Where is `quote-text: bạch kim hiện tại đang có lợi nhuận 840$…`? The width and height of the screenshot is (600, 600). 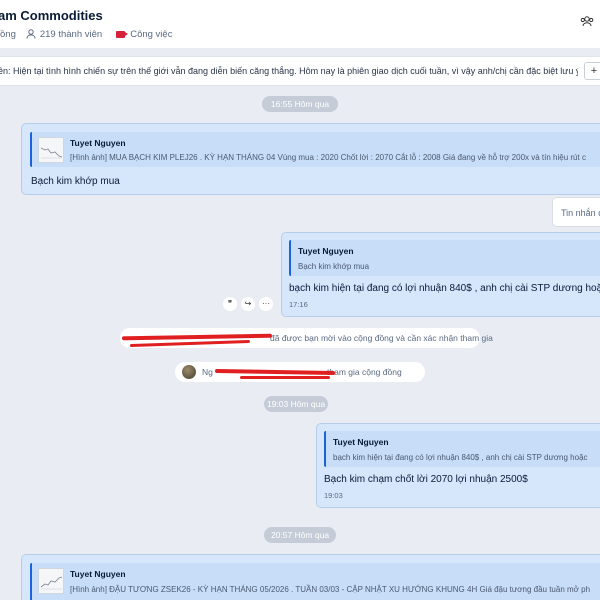 quote-text: bạch kim hiện tại đang có lợi nhuận 840$… is located at coordinates (460, 457).